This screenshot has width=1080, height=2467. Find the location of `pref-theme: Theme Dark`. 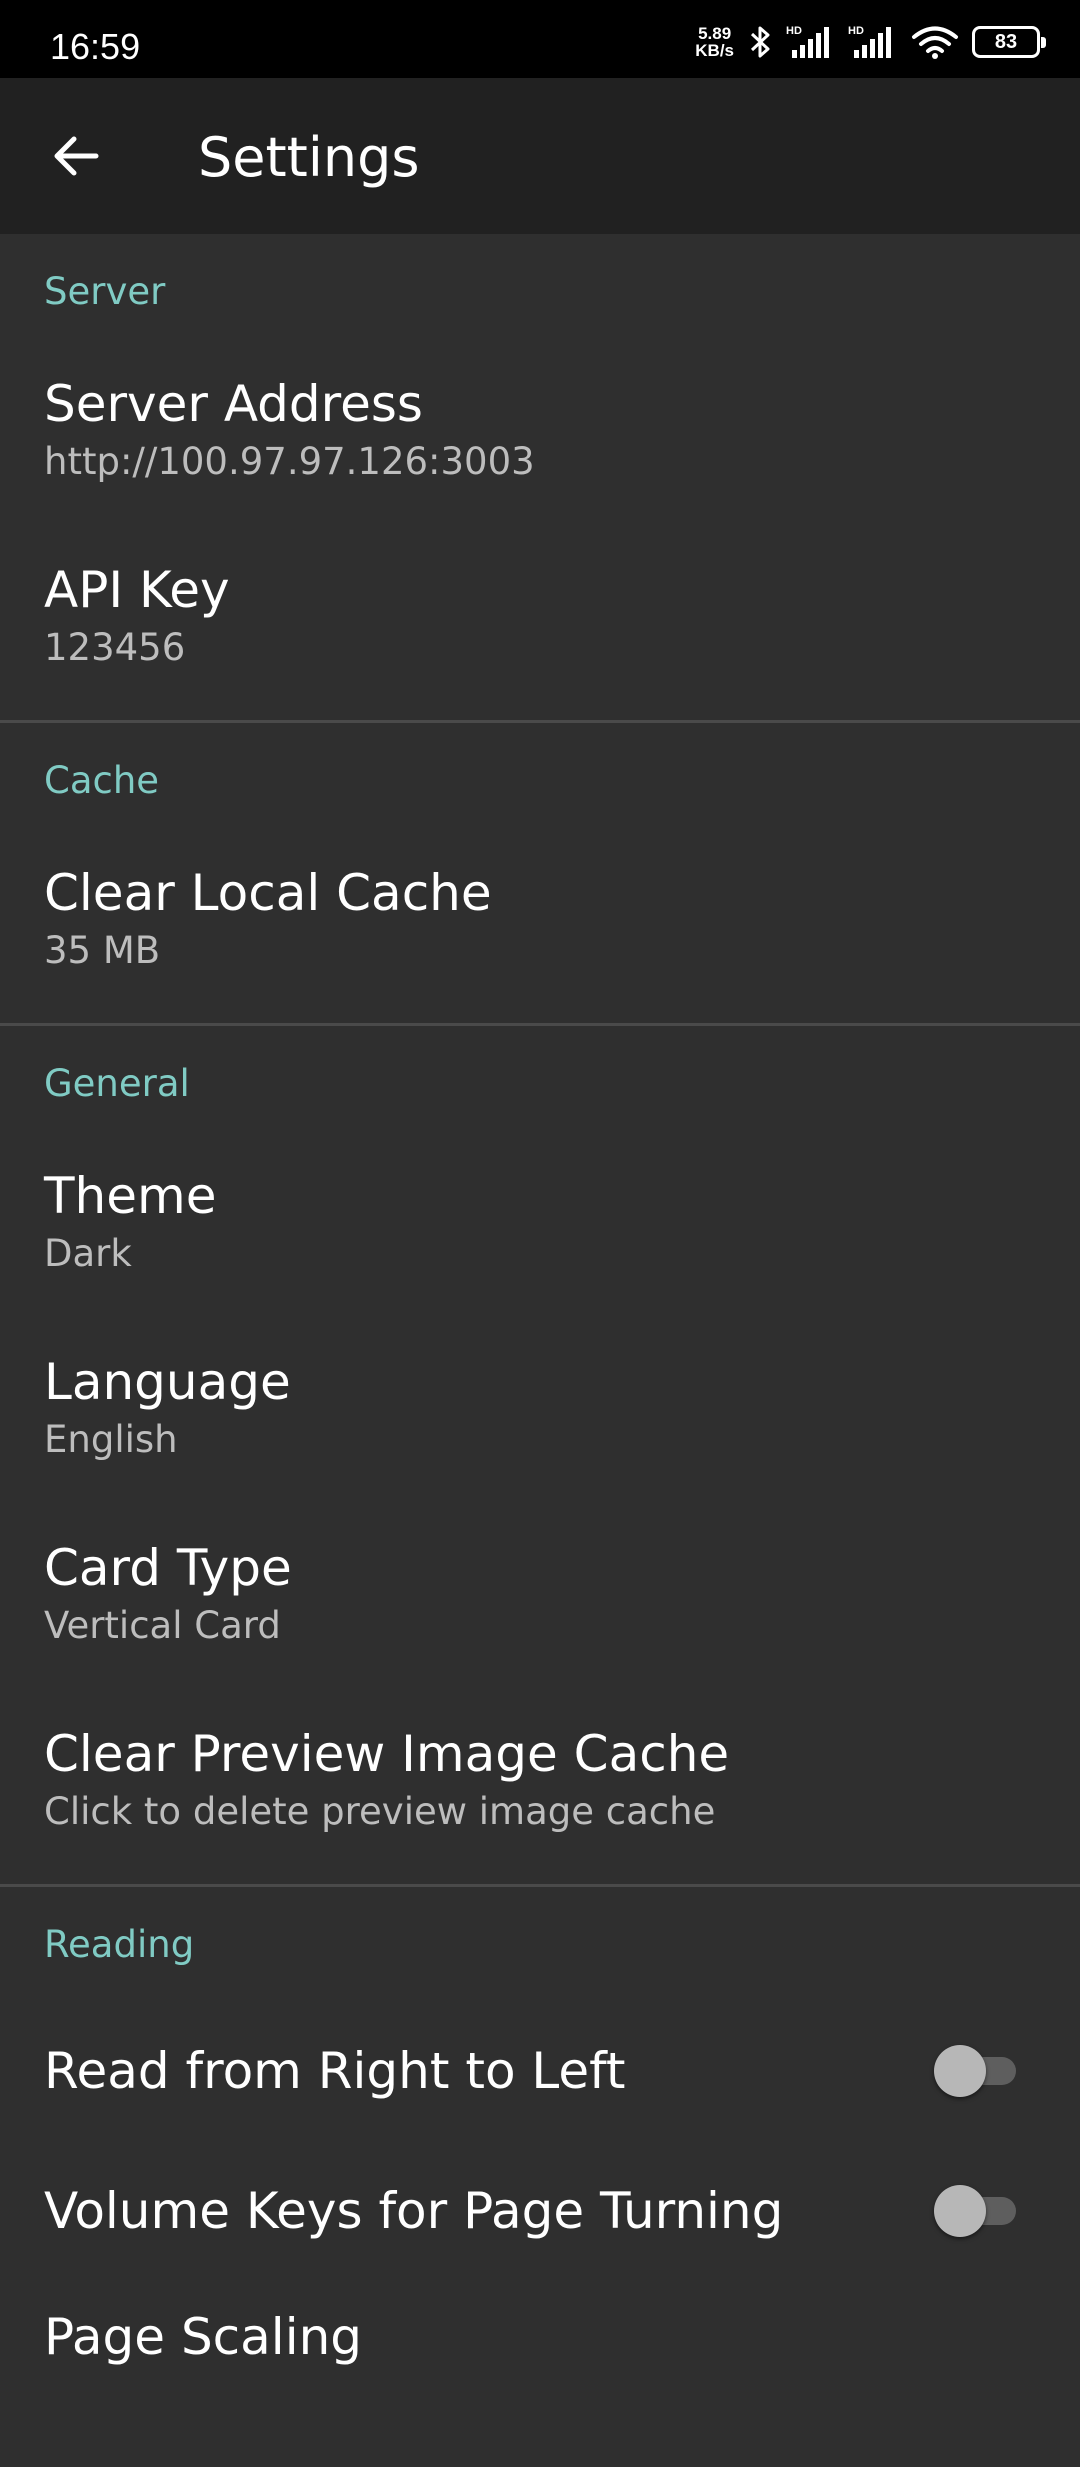

pref-theme: Theme Dark is located at coordinates (540, 1233).